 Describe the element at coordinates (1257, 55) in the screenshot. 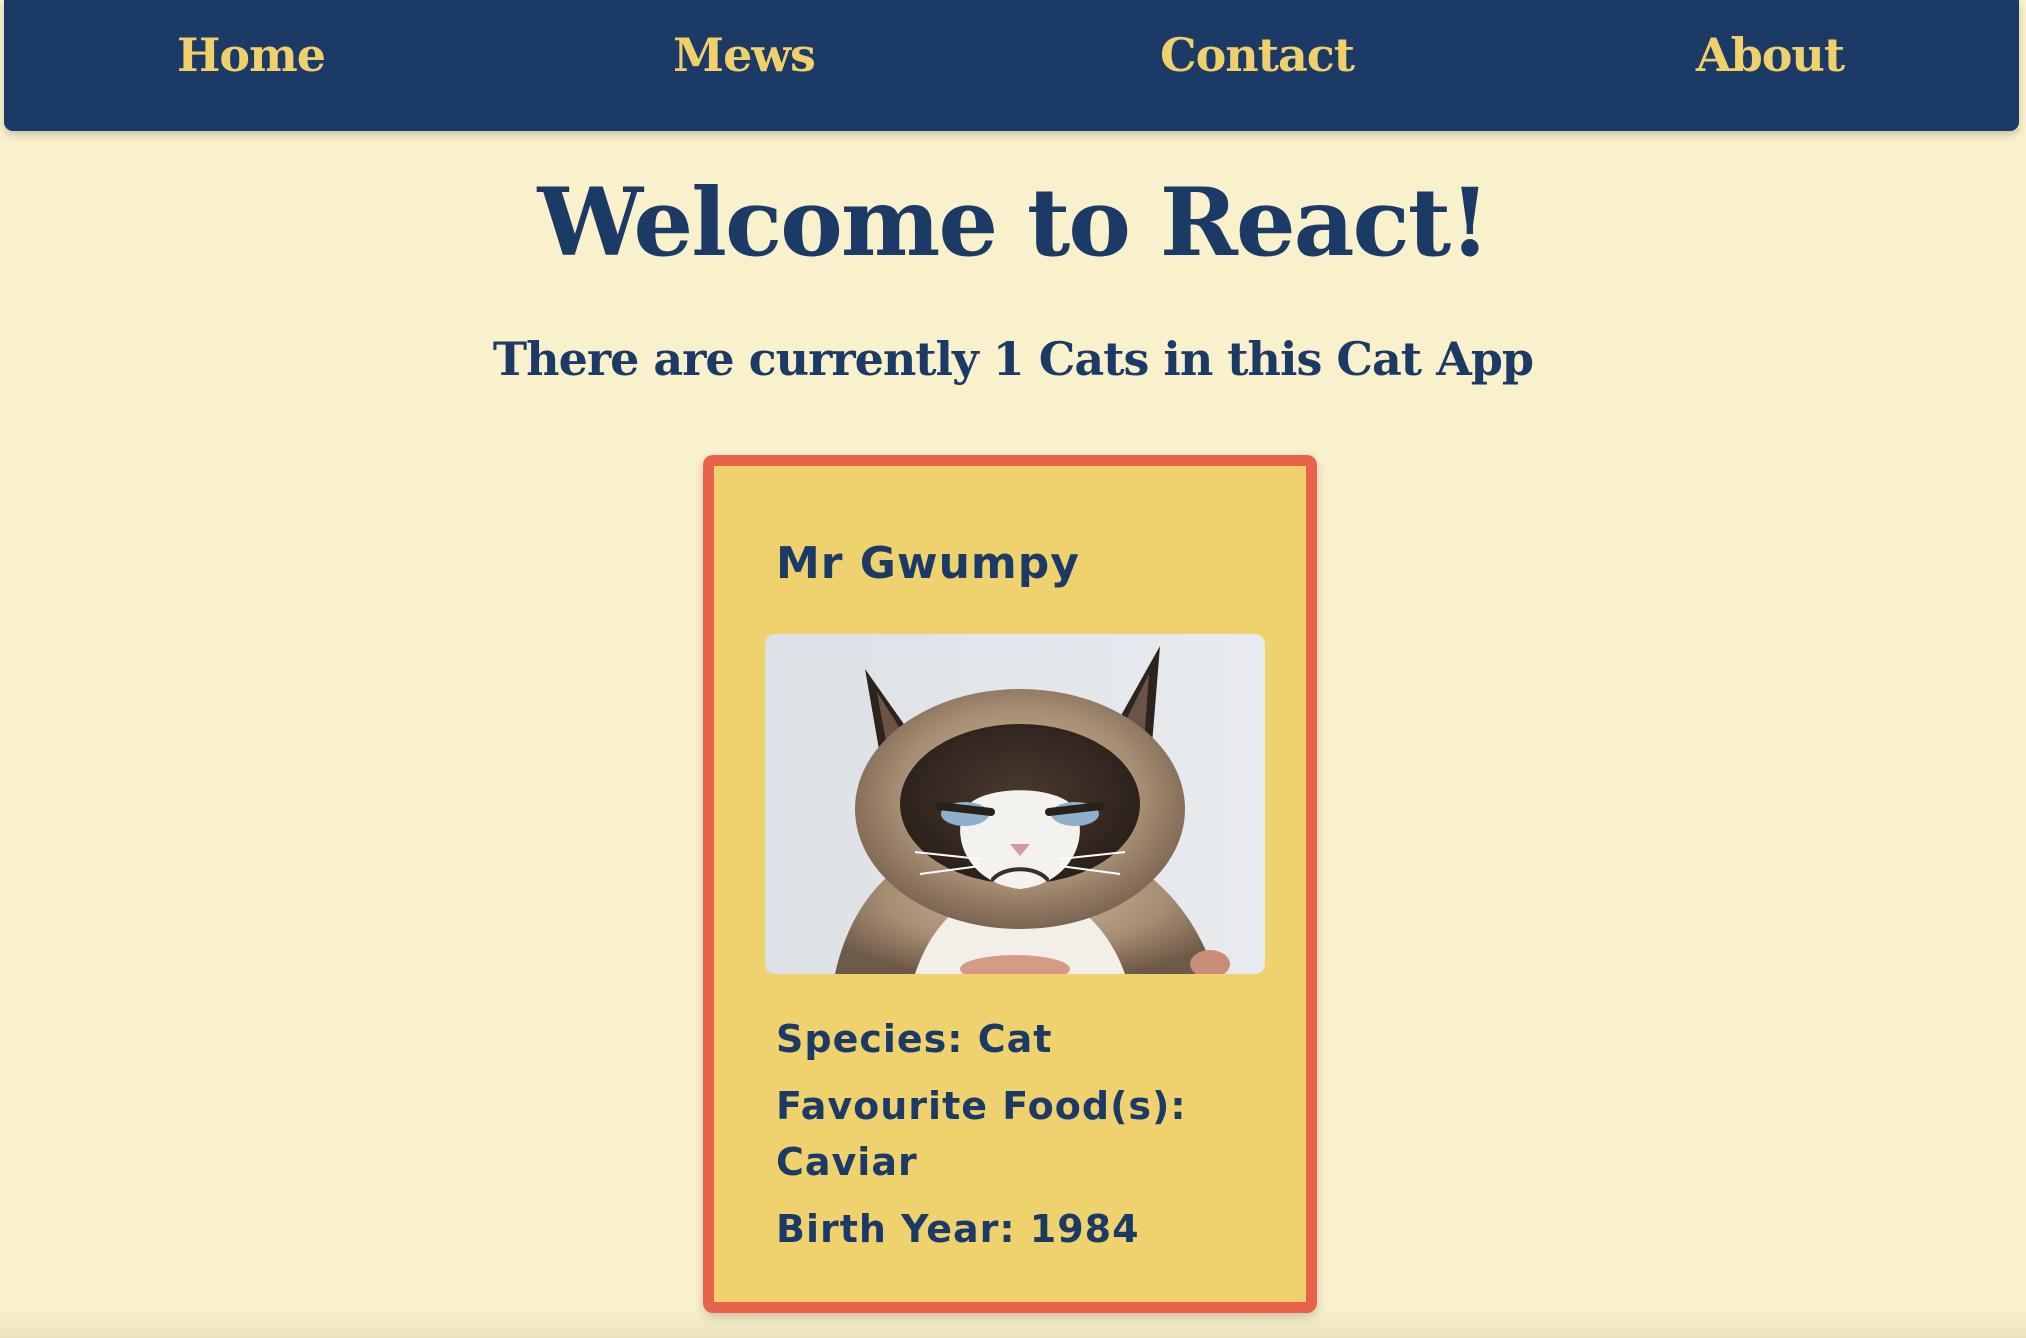

I see `nav-link-contact: Contact` at that location.